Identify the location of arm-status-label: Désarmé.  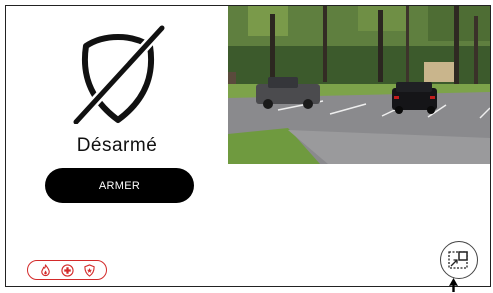
(117, 145).